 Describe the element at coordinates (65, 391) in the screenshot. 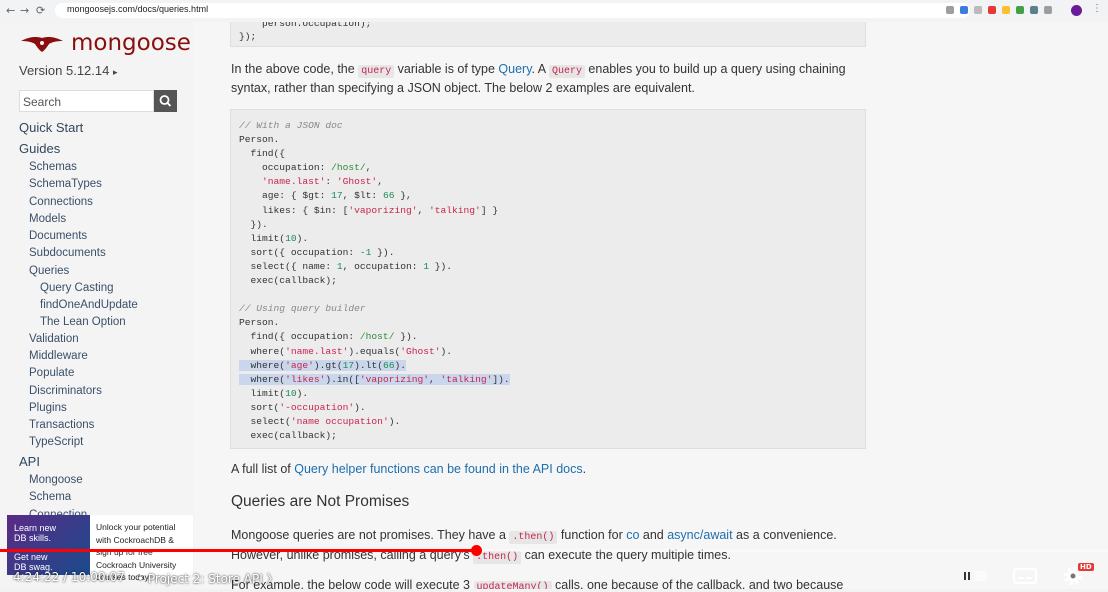

I see `sidebar-item-discriminators: Discriminators` at that location.